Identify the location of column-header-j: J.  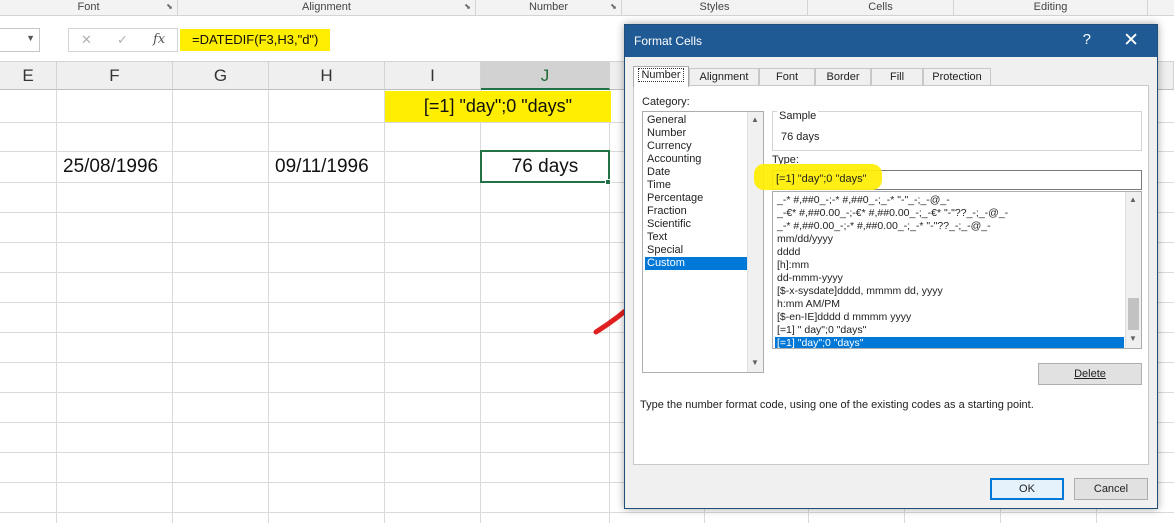
(545, 76).